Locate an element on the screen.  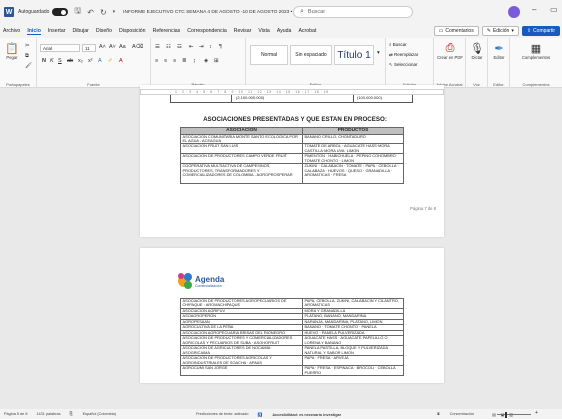
tab-referencias: Referencias is located at coordinates (167, 31).